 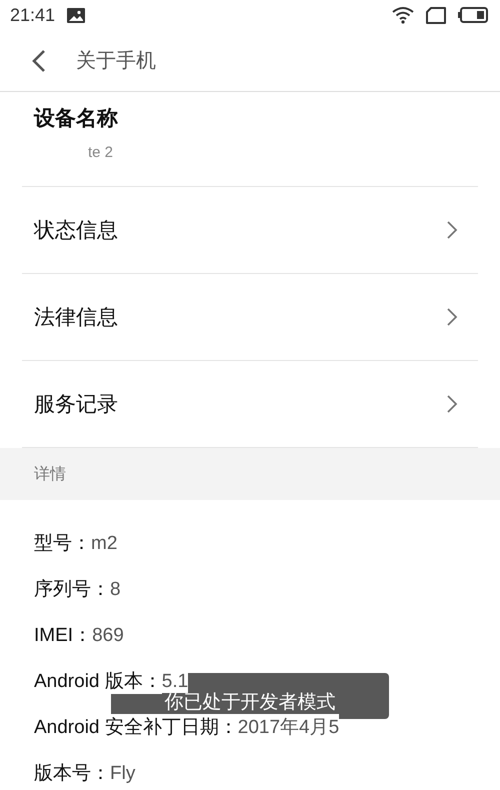 What do you see at coordinates (76, 118) in the screenshot?
I see `item-label: 设备名称` at bounding box center [76, 118].